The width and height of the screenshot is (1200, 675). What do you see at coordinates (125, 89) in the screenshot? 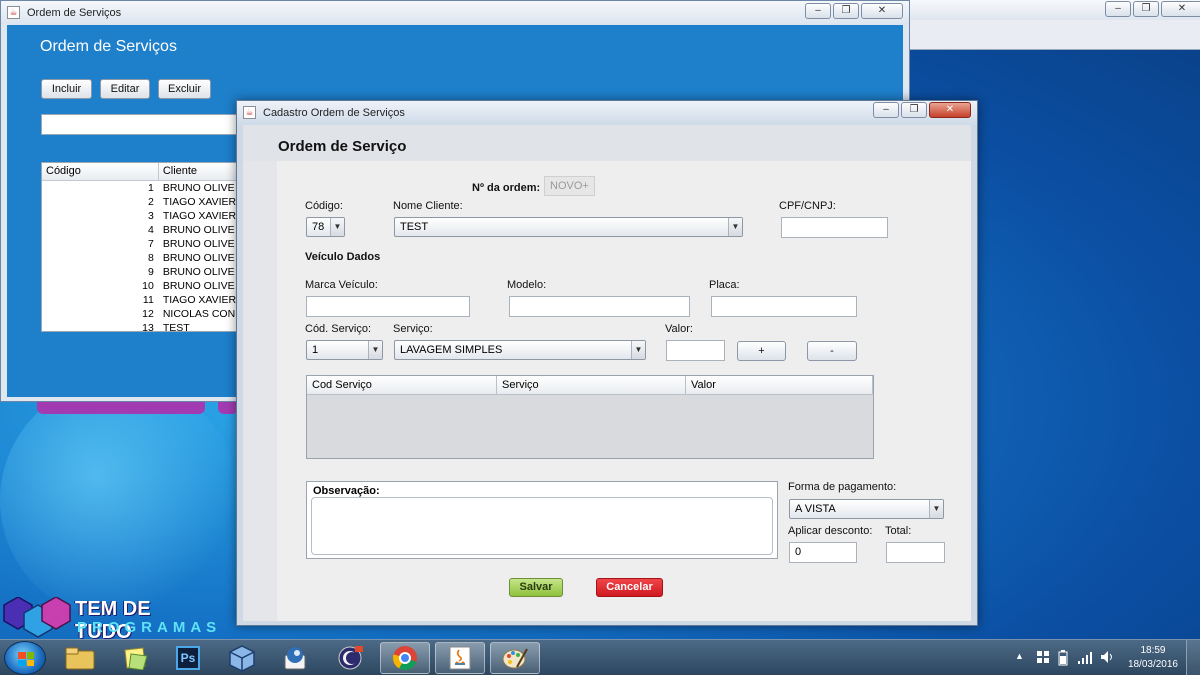
I see `editar-button: Editar` at bounding box center [125, 89].